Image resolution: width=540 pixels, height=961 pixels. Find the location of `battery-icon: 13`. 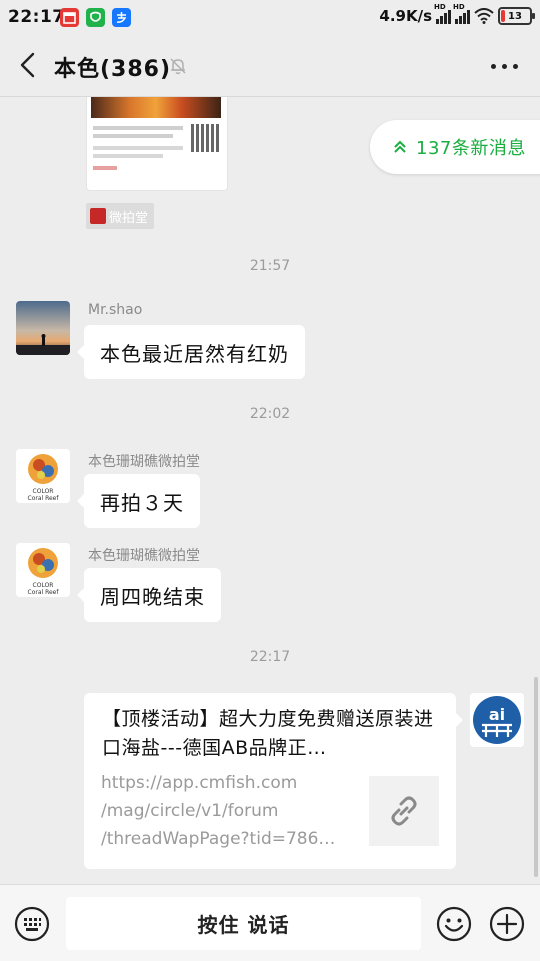

battery-icon: 13 is located at coordinates (516, 16).